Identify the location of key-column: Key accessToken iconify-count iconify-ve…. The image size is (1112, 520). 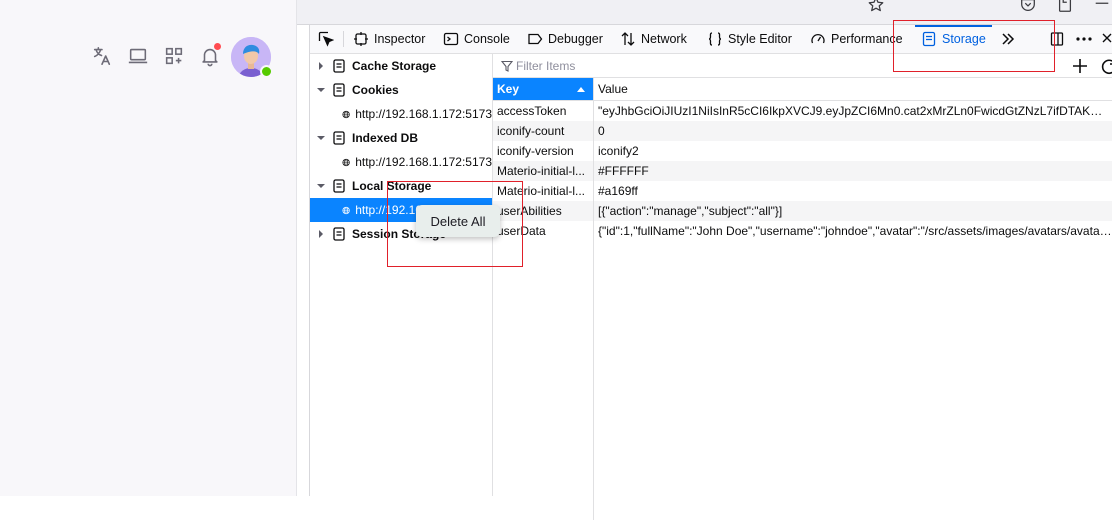
(543, 299).